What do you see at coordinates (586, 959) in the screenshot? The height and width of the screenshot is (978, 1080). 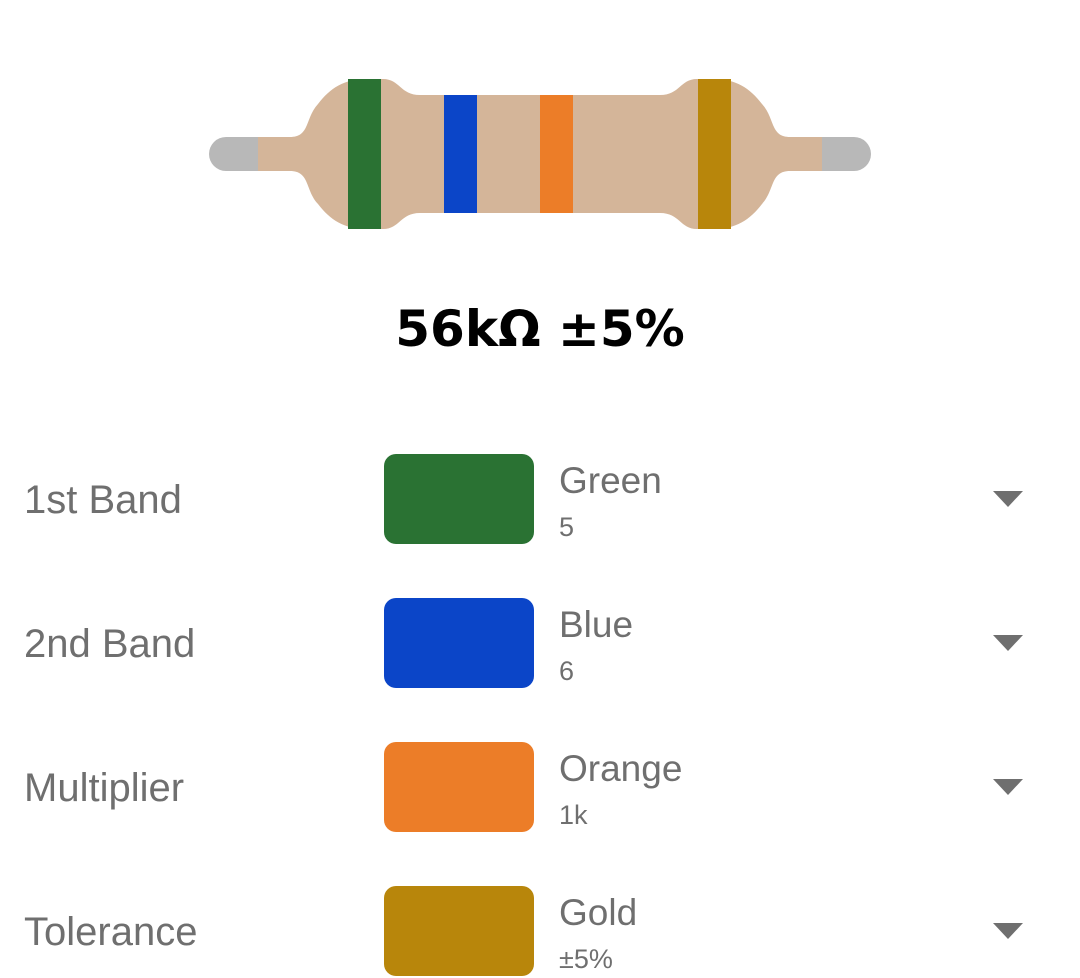 I see `color-value: ±5%` at bounding box center [586, 959].